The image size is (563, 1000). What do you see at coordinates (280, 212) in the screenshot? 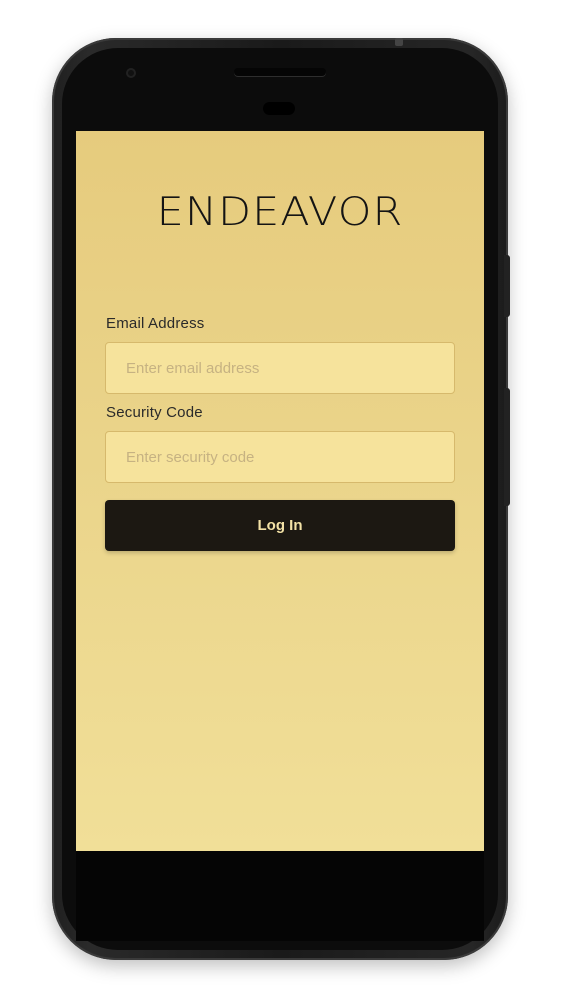
I see `app-logo: ENDEAVOR` at bounding box center [280, 212].